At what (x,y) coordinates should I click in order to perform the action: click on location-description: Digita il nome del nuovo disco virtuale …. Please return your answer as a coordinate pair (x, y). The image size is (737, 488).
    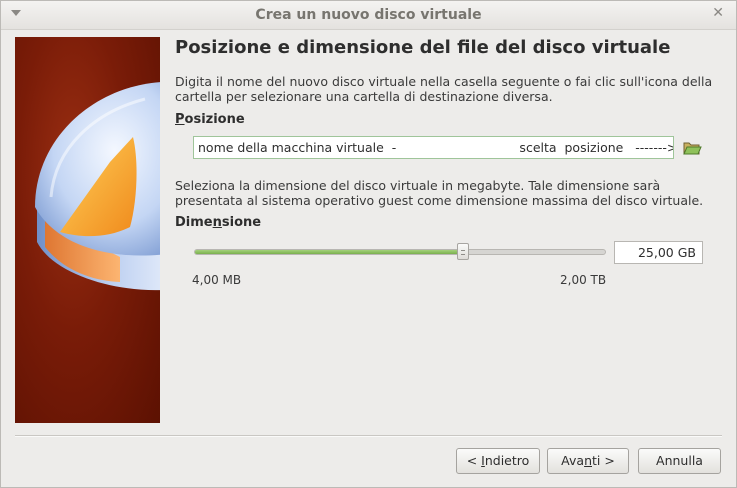
    Looking at the image, I should click on (444, 89).